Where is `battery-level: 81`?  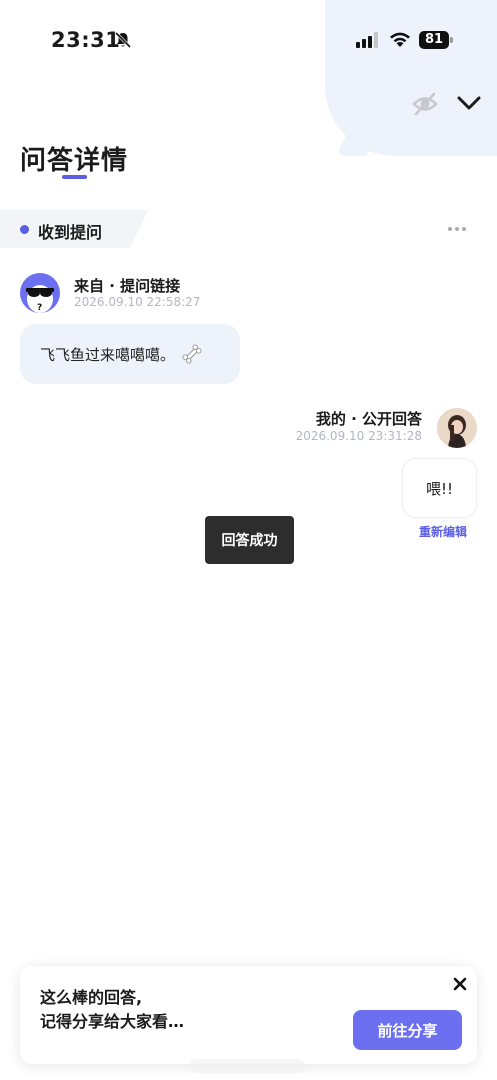 battery-level: 81 is located at coordinates (434, 40).